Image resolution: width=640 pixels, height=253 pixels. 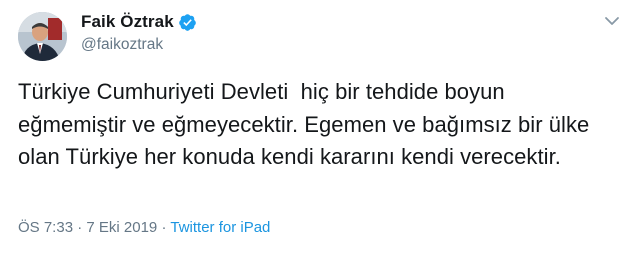 I want to click on tweet-metadata: ÖS 7:33 · 7 Eki 2019 · Twitter for iPad, so click(x=144, y=227).